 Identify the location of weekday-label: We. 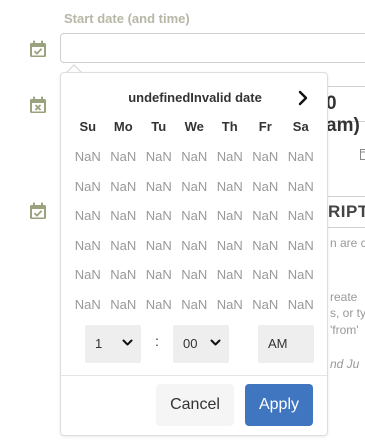
(194, 126).